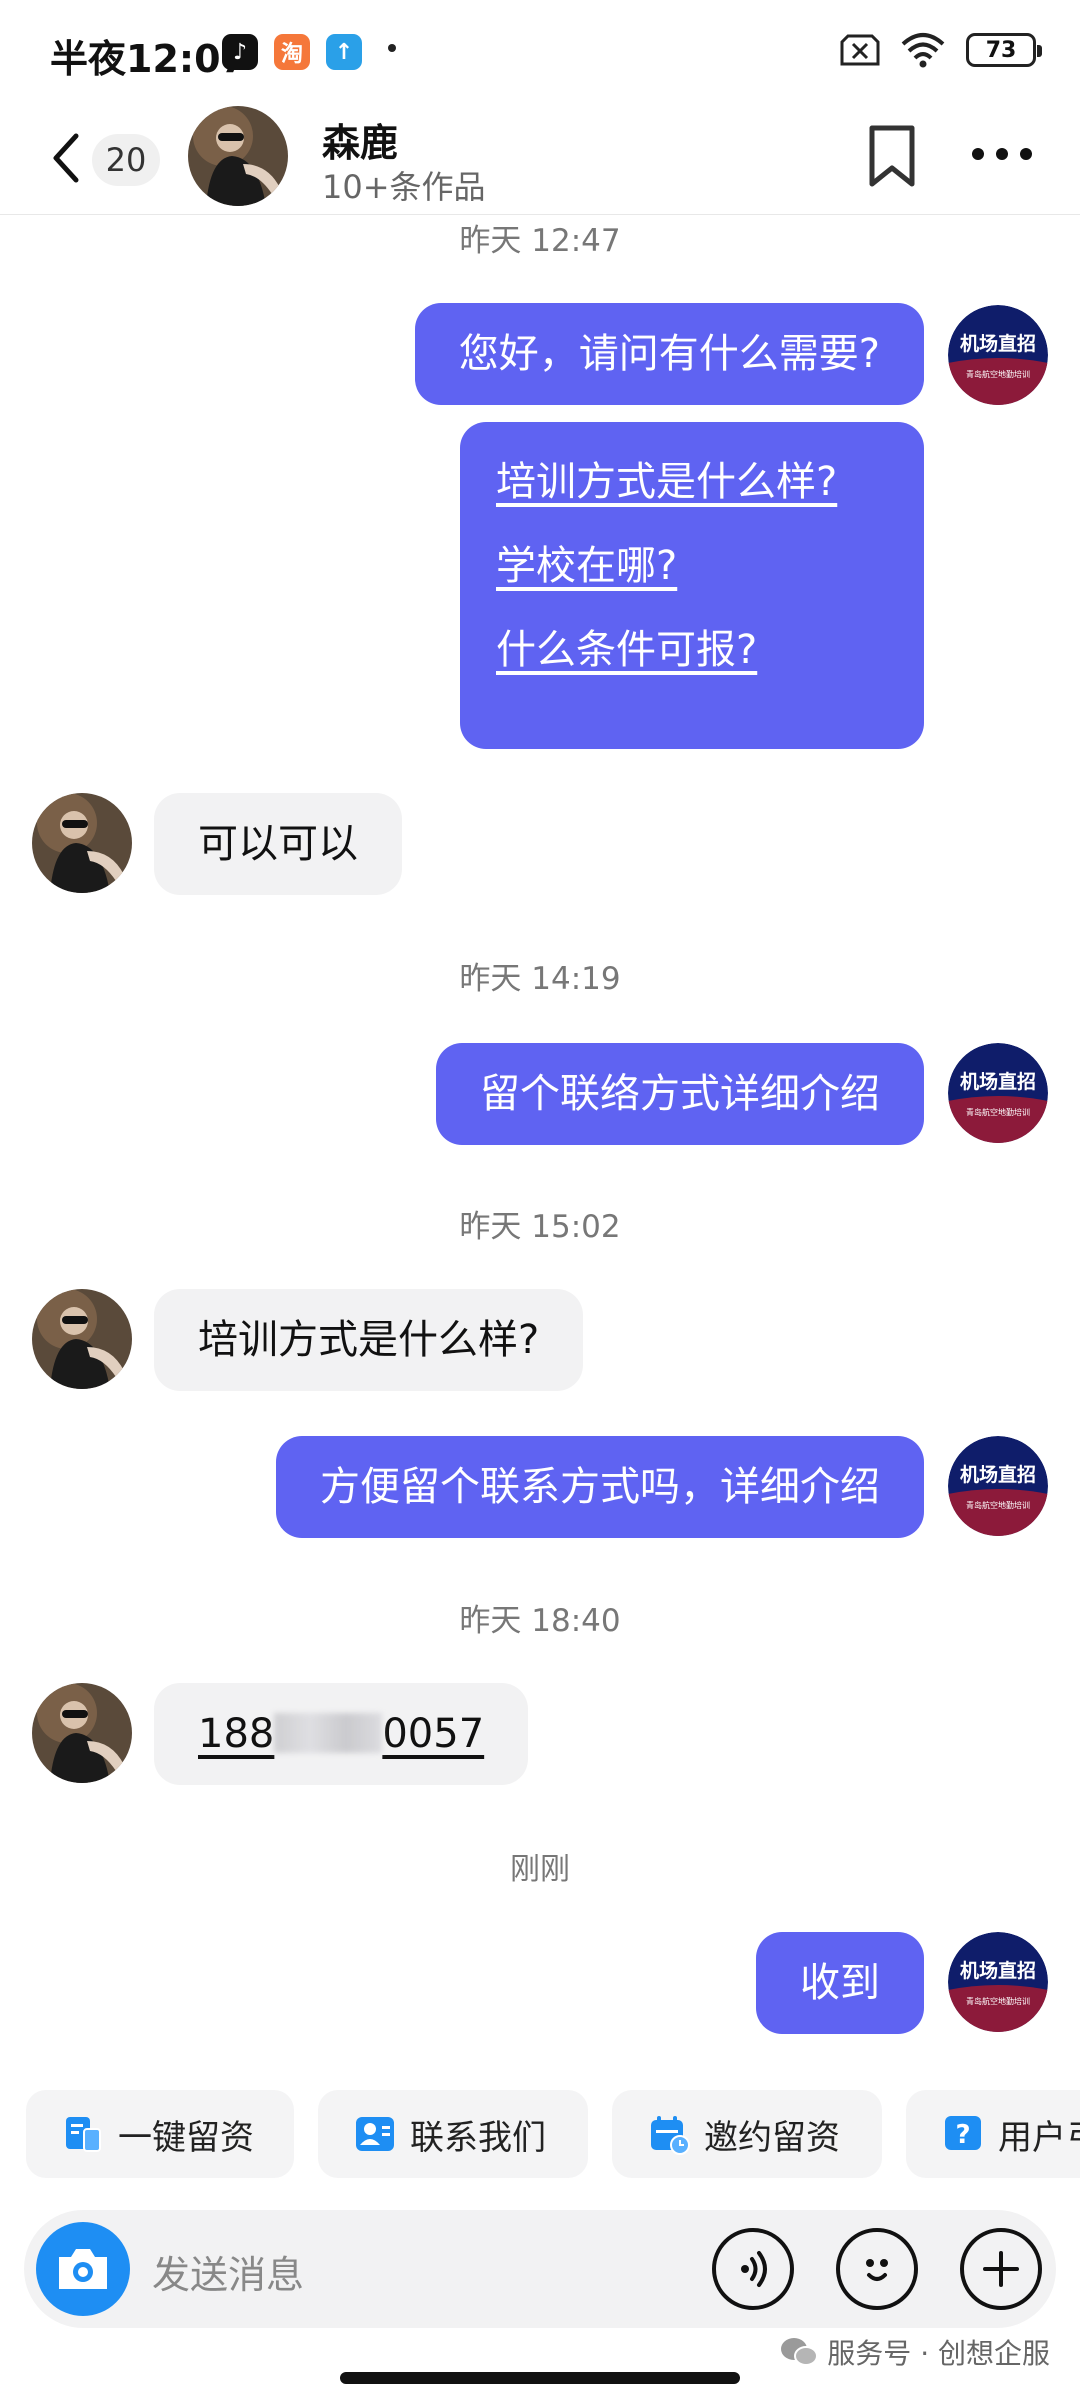 Image resolution: width=1080 pixels, height=2400 pixels. What do you see at coordinates (600, 1487) in the screenshot?
I see `message-bubble-outgoing: 方便留个联系方式吗，详细介绍` at bounding box center [600, 1487].